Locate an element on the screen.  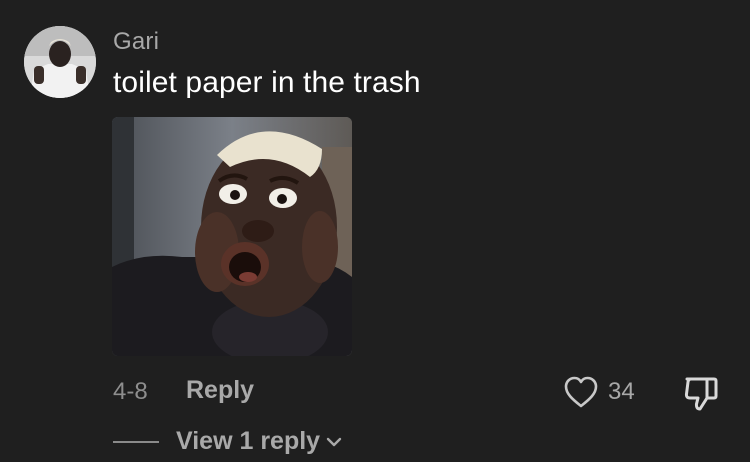
like-count: 34 is located at coordinates (621, 391).